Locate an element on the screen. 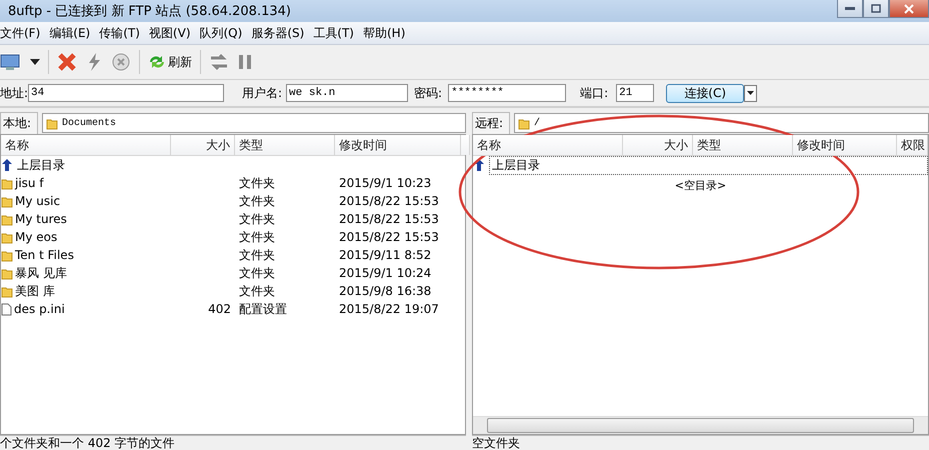  local-path-field: Documents is located at coordinates (254, 123).